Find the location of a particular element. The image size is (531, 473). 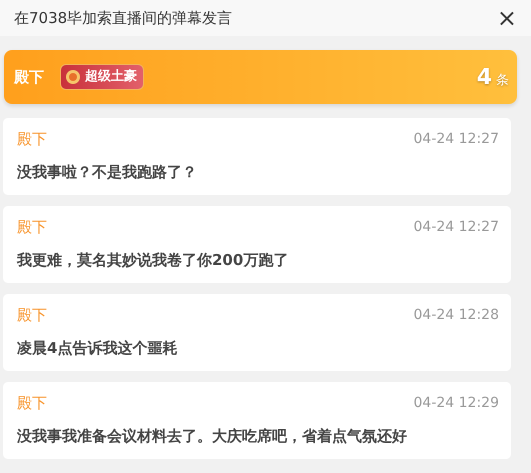

message-text: 没我事我准备会议材料去了。大庆吃席吧，省着点气氛还好 is located at coordinates (212, 436).